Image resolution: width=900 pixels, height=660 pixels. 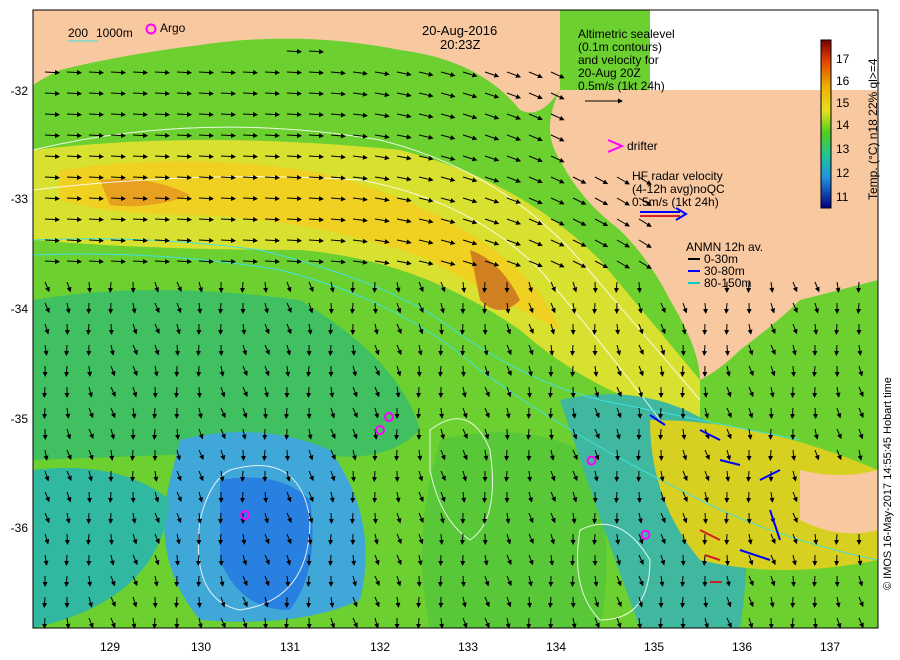 What do you see at coordinates (842, 197) in the screenshot?
I see `cb-tick-11: 11` at bounding box center [842, 197].